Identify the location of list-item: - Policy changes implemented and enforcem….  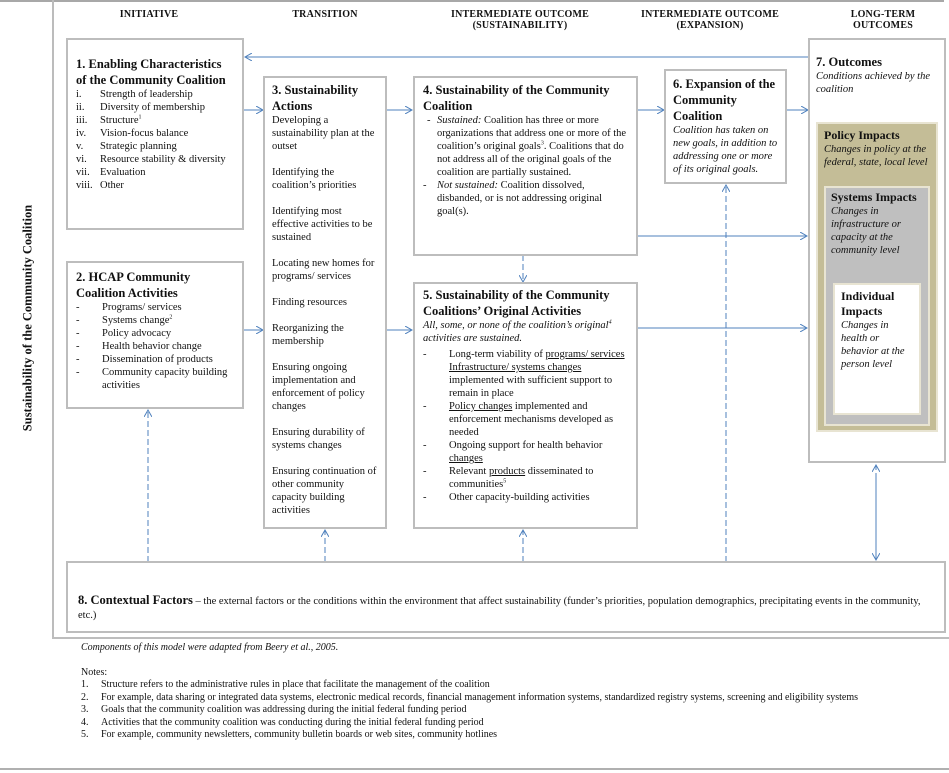
(518, 419).